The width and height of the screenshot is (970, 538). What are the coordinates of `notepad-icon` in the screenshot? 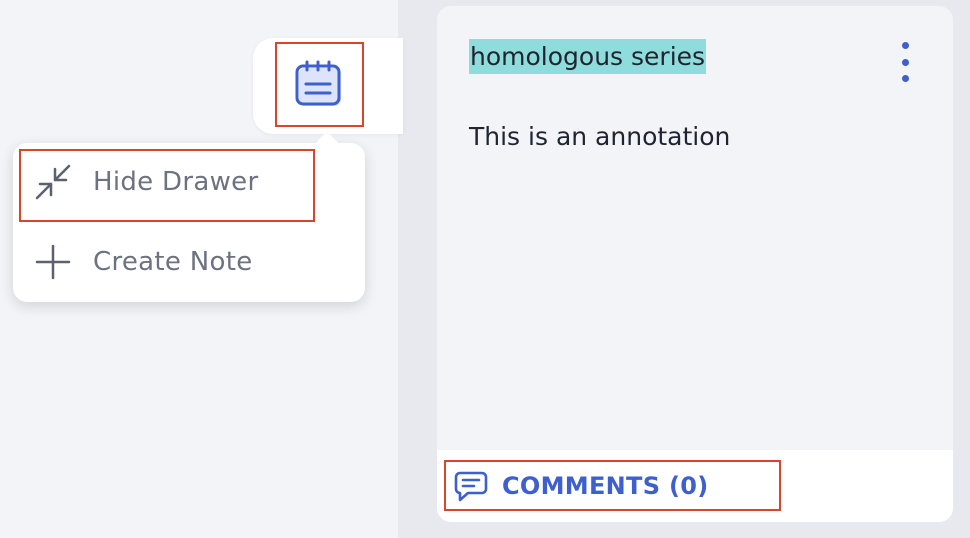 It's located at (318, 83).